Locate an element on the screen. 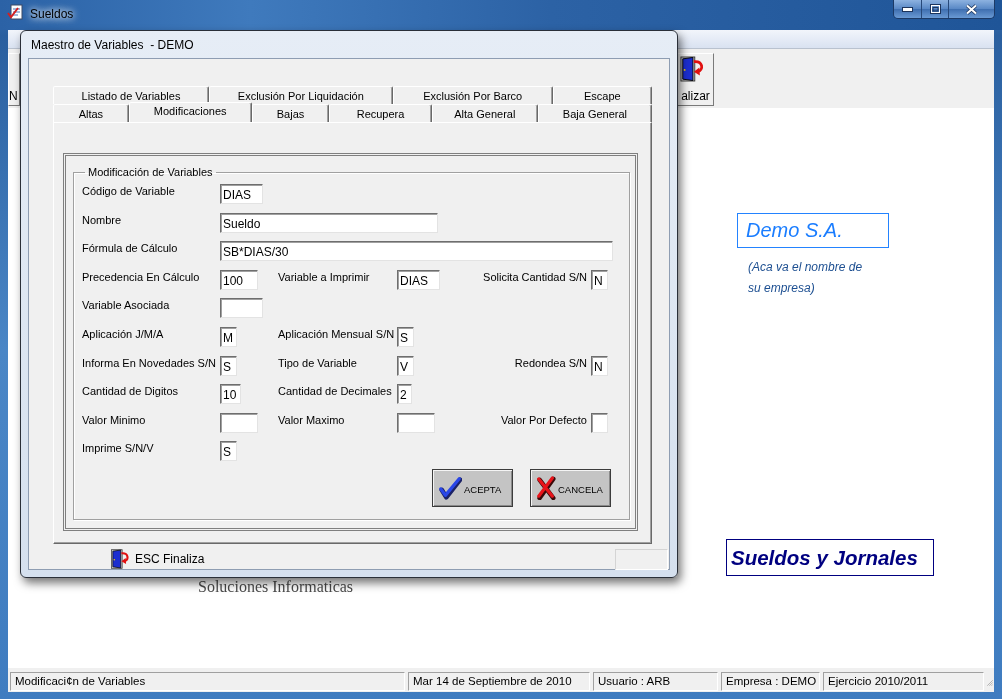  field-label: Imprime S/N/V is located at coordinates (118, 448).